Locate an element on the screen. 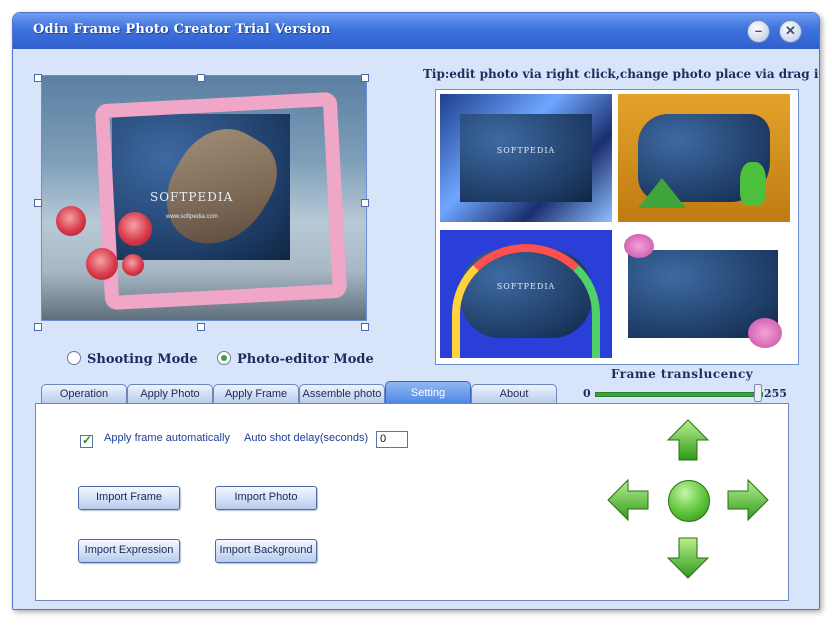 The image size is (832, 632). center-ball-icon is located at coordinates (689, 501).